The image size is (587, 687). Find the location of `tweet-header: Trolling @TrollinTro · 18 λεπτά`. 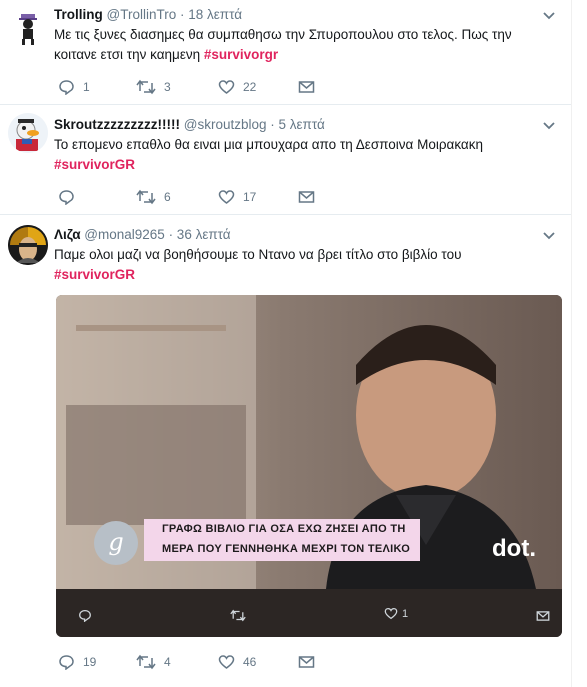

tweet-header: Trolling @TrollinTro · 18 λεπτά is located at coordinates (148, 14).